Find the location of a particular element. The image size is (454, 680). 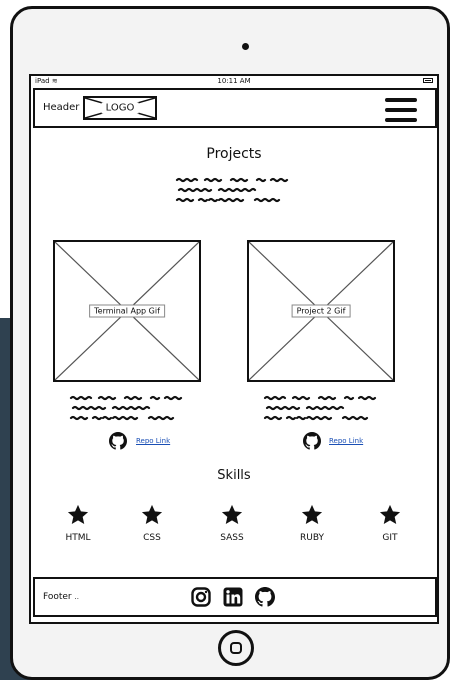

skill-label: HTML is located at coordinates (78, 538).